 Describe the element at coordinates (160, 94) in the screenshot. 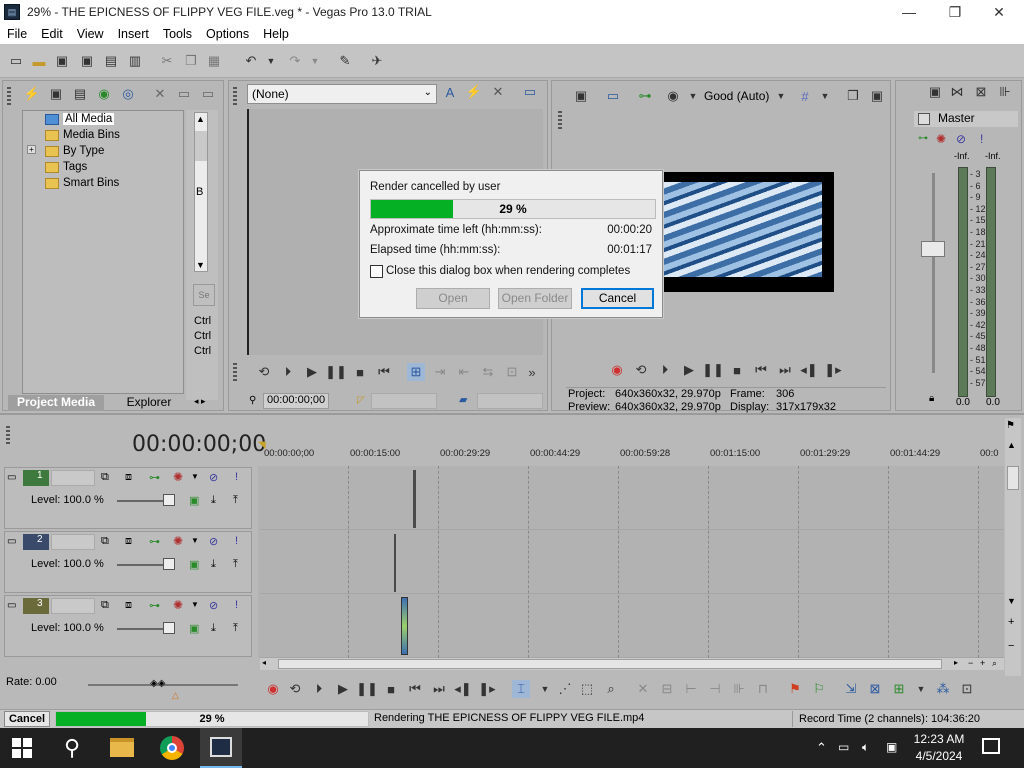

I see `remove-media-icon: ✕` at that location.